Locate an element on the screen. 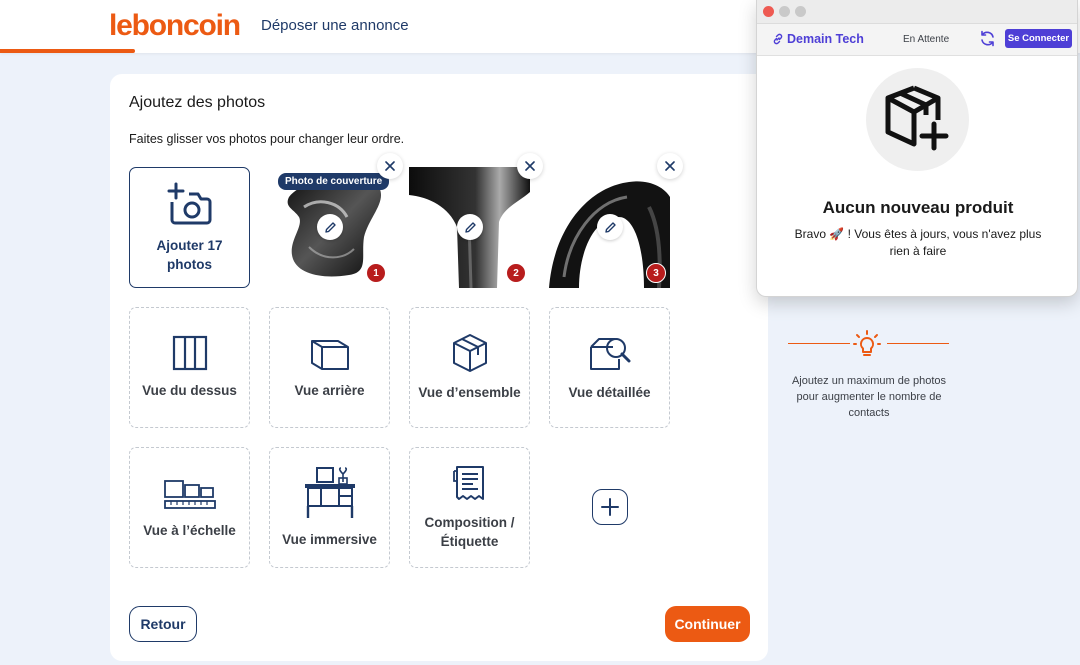 This screenshot has width=1080, height=665. shop-link: Demain Tech is located at coordinates (818, 39).